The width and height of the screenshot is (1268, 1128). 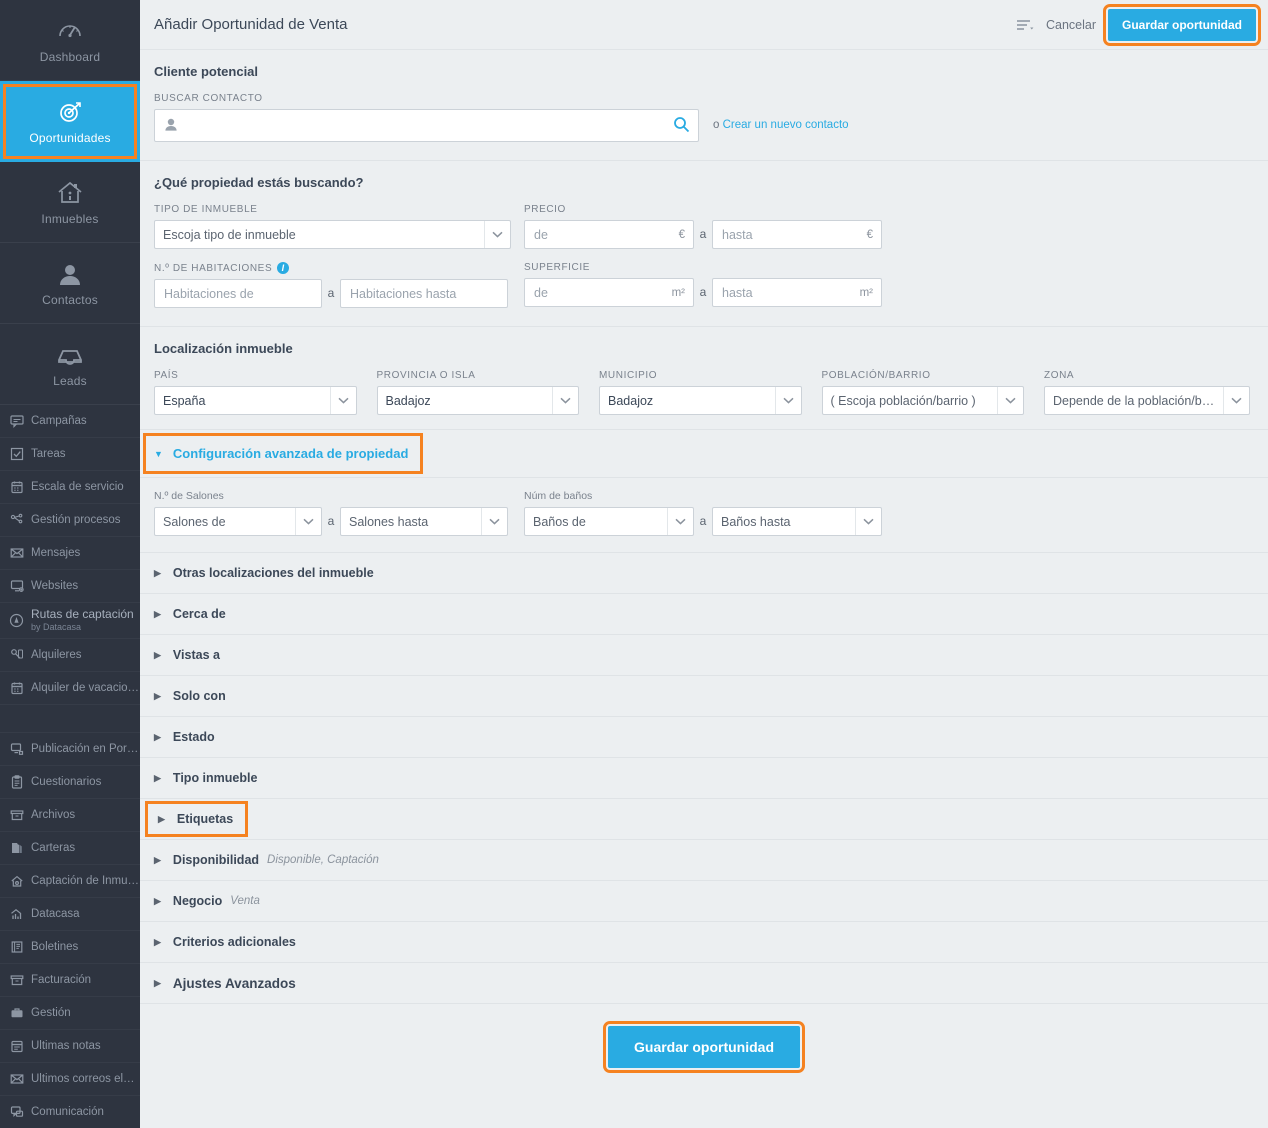 I want to click on house-capture-icon, so click(x=16, y=881).